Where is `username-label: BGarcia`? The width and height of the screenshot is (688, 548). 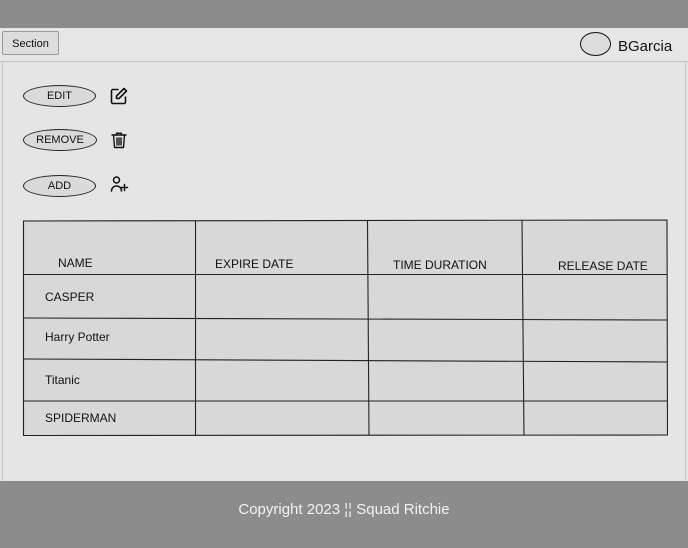
username-label: BGarcia is located at coordinates (645, 46).